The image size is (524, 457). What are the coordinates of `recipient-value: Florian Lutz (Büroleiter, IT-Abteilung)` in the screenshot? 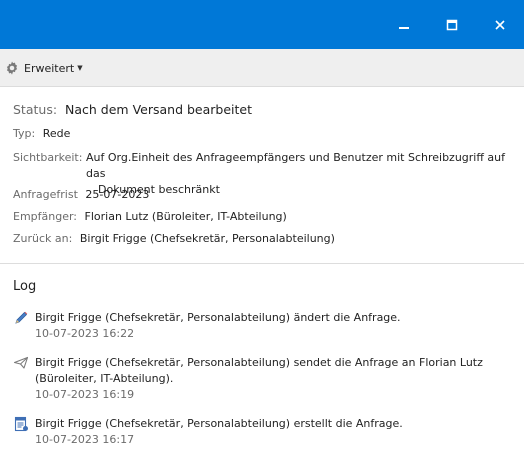 It's located at (185, 216).